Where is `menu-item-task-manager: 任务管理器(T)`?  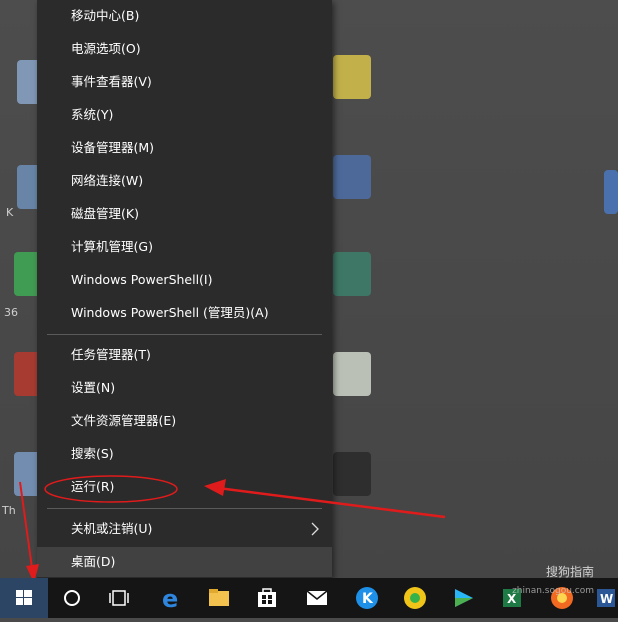 menu-item-task-manager: 任务管理器(T) is located at coordinates (184, 355).